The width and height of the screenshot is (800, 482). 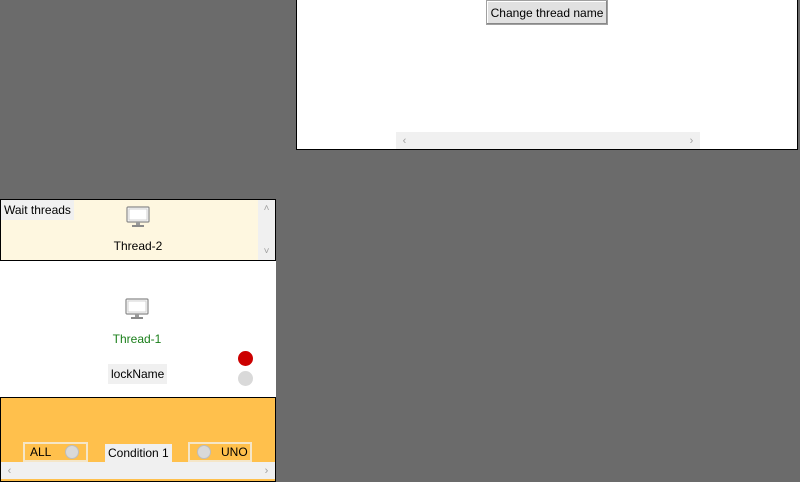 I want to click on wait-thread-name: Thread-2, so click(x=138, y=246).